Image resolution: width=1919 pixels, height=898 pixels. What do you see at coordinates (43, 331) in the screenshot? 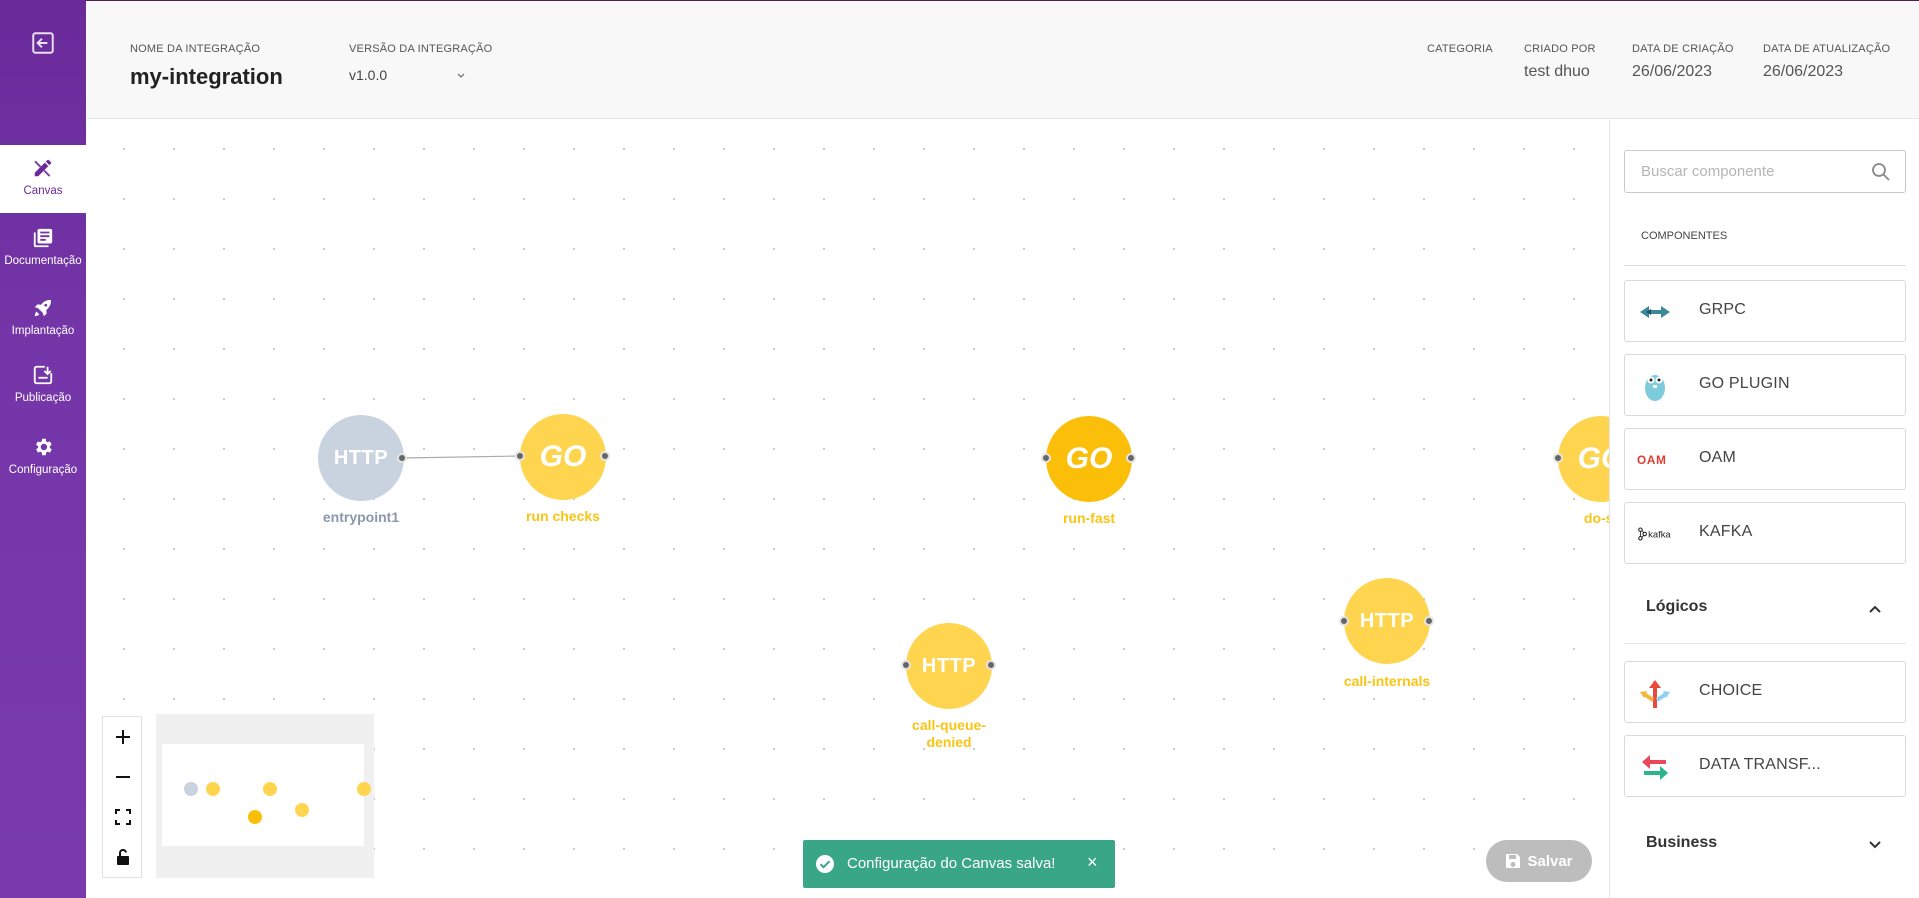
I see `sidebar-item-label: Implantação` at bounding box center [43, 331].